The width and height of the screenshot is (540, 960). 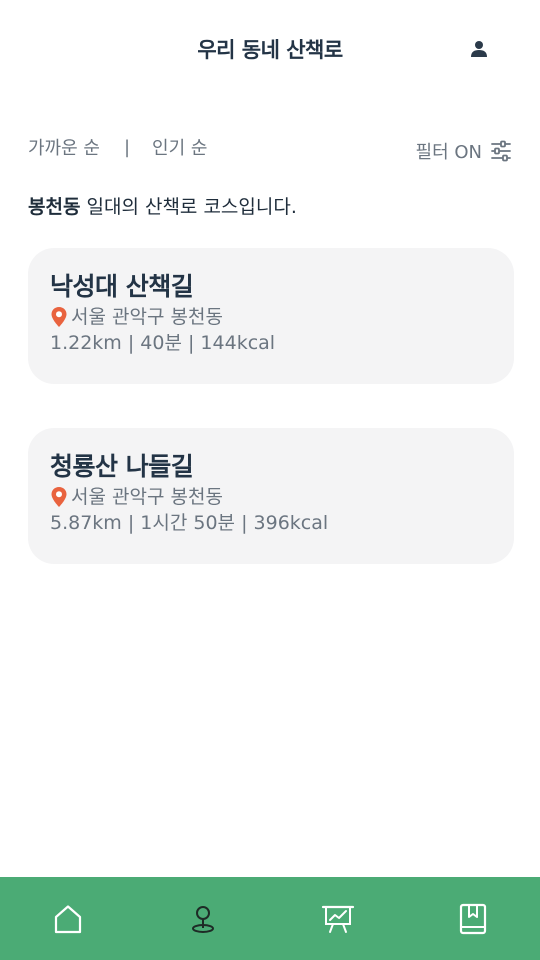 I want to click on area-name: 봉천동, so click(x=54, y=207).